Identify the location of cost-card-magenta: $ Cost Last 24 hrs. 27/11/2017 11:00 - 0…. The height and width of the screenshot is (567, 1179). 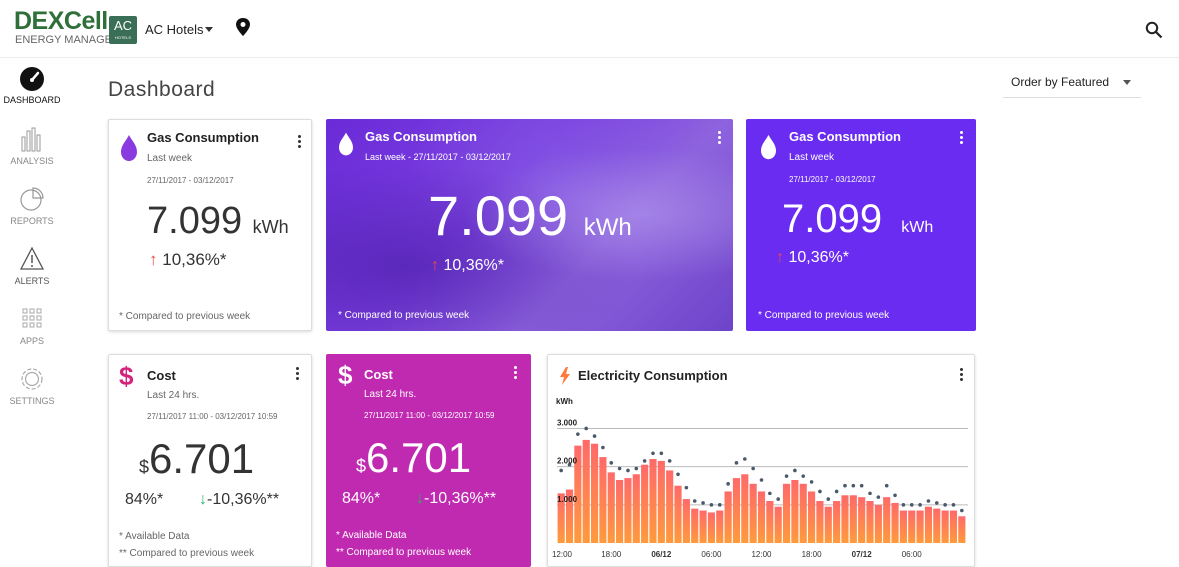
(428, 460).